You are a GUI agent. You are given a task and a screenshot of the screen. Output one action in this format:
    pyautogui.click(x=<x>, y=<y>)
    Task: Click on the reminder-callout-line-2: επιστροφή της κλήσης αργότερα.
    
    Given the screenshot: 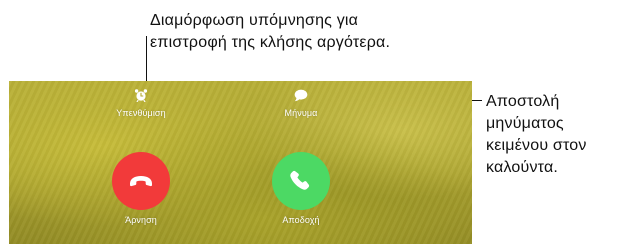 What is the action you would take?
    pyautogui.click(x=270, y=42)
    